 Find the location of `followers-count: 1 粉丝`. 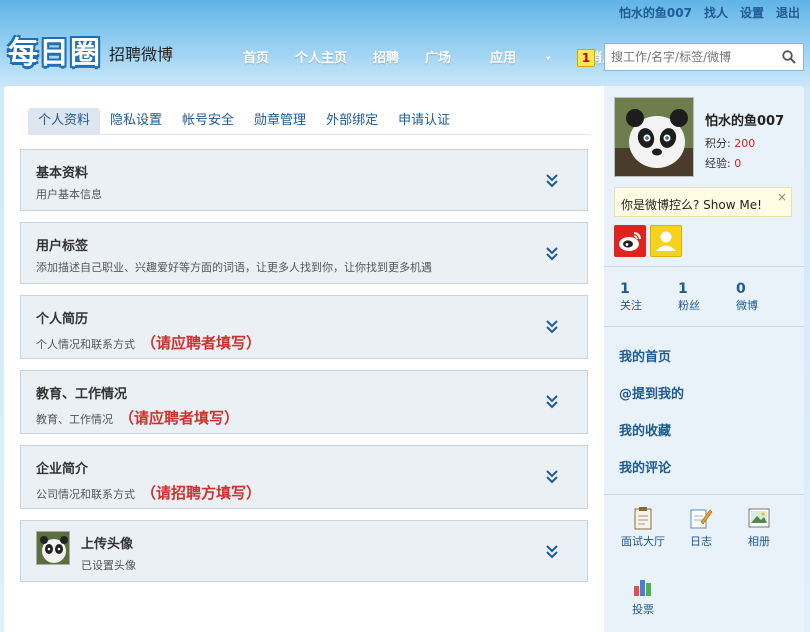

followers-count: 1 粉丝 is located at coordinates (707, 297).